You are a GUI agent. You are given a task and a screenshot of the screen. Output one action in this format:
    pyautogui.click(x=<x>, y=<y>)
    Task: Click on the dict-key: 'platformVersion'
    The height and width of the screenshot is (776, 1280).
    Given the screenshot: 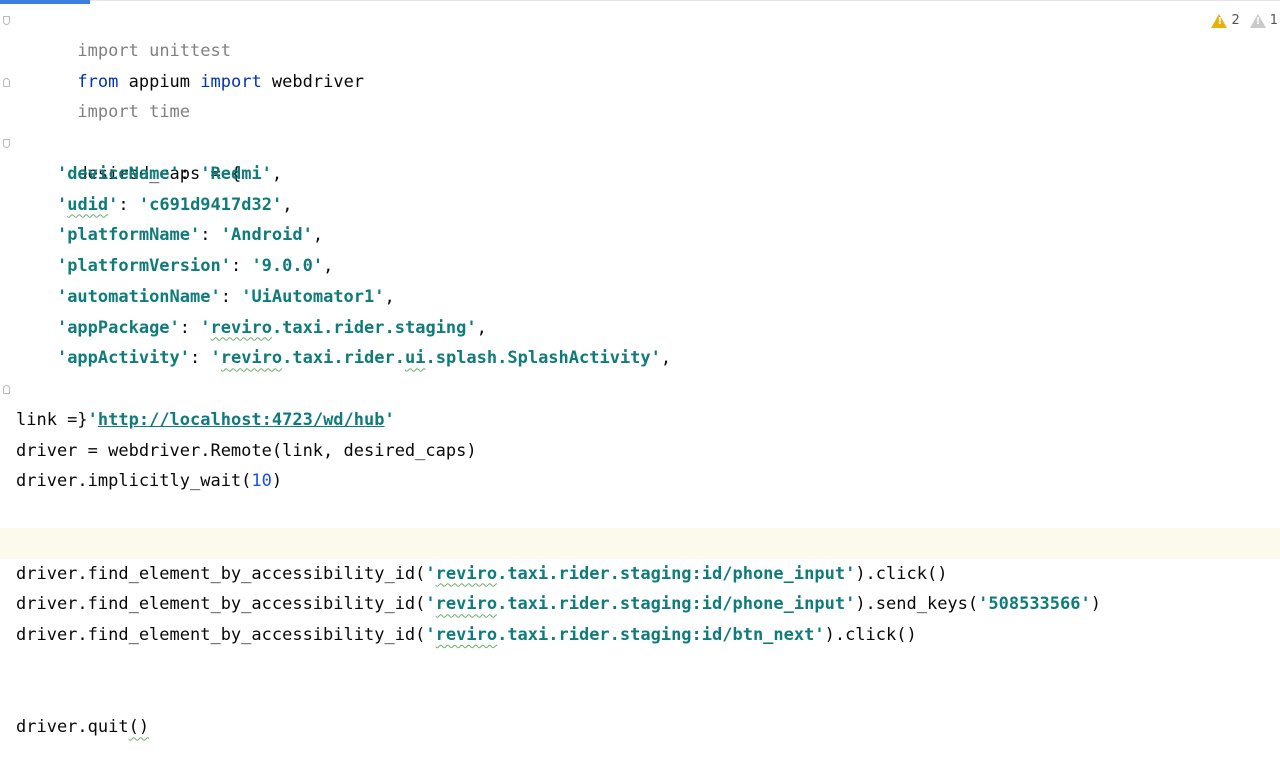 What is the action you would take?
    pyautogui.click(x=143, y=266)
    